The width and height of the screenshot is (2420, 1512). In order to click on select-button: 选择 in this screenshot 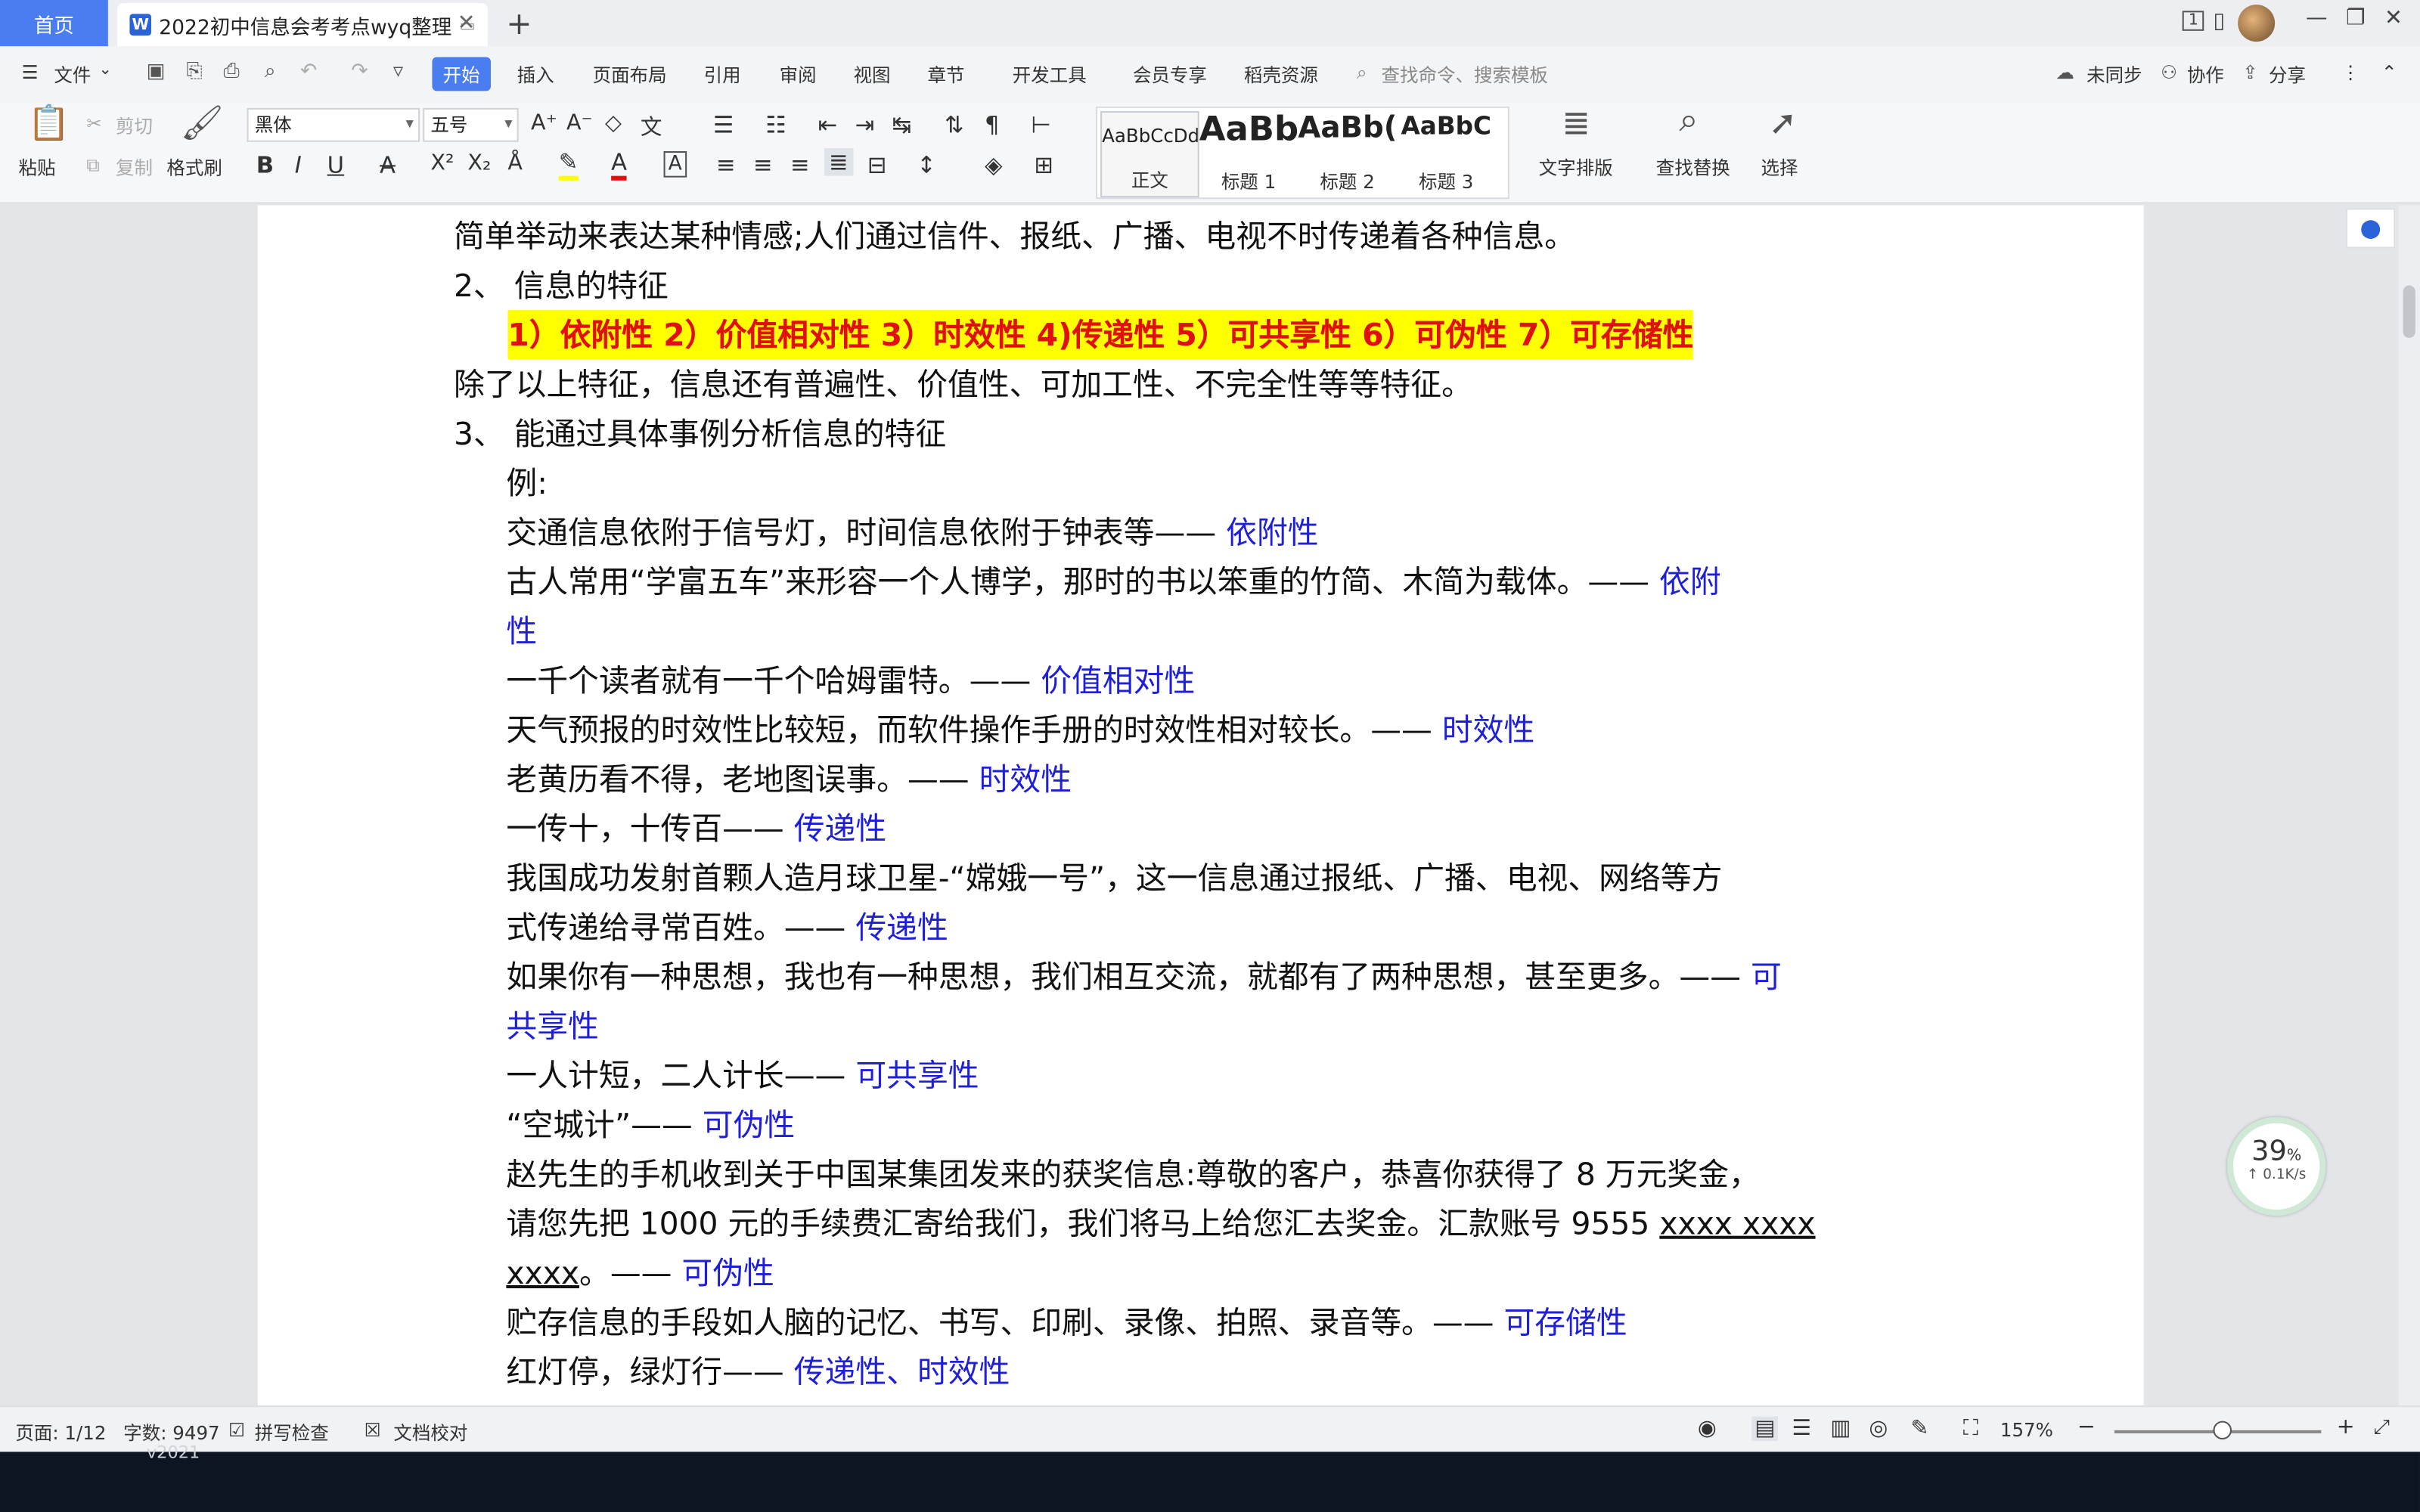, I will do `click(1779, 167)`.